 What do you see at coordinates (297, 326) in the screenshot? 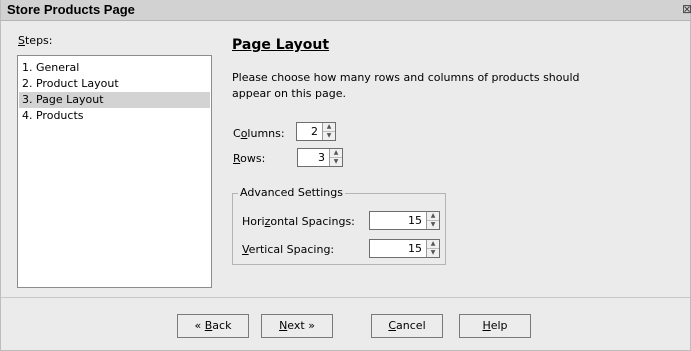
I see `next-button: Next »` at bounding box center [297, 326].